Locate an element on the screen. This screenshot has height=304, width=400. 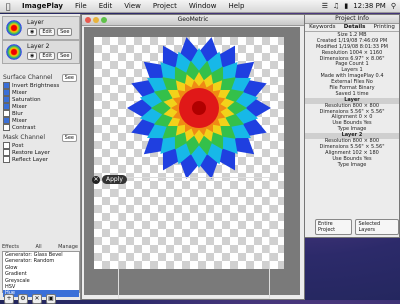
battery-icon: ▮ is located at coordinates (346, 6).